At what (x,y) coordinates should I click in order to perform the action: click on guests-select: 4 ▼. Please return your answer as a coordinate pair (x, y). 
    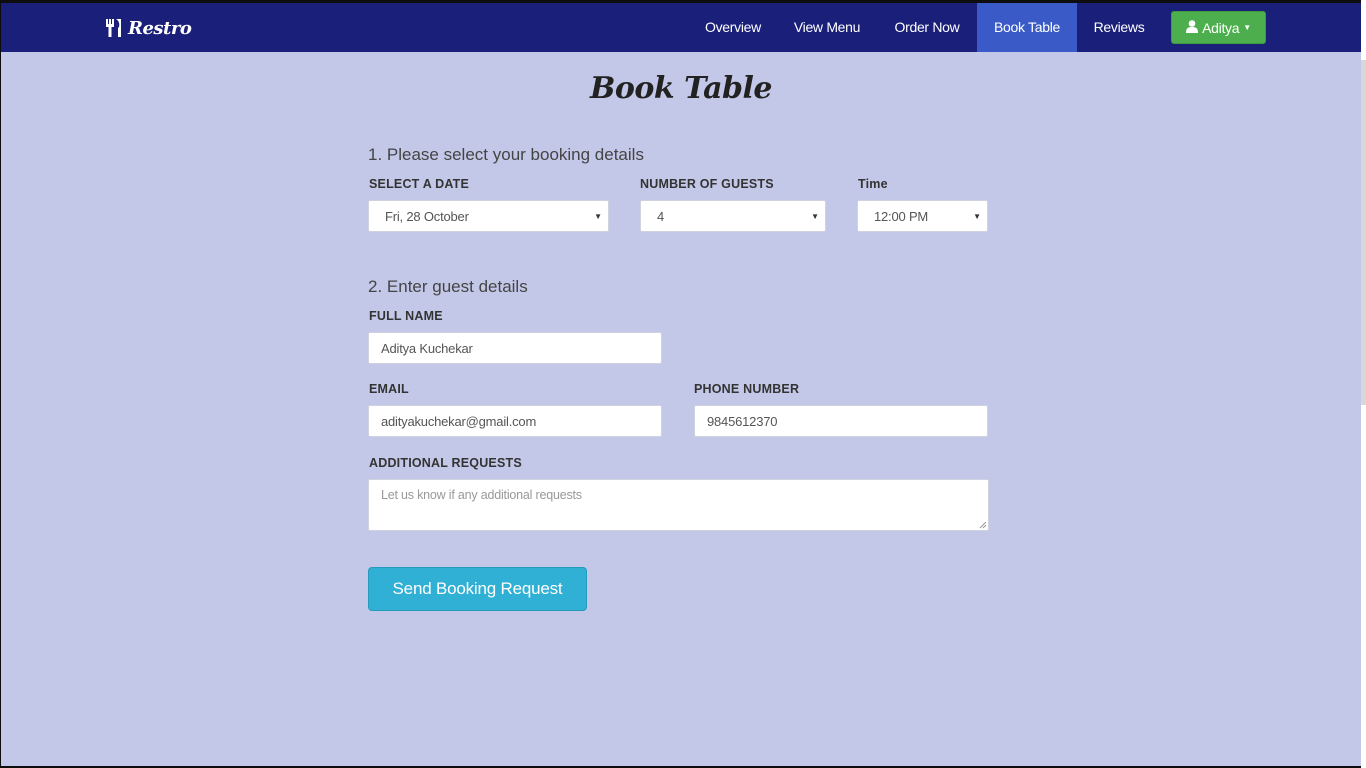
    Looking at the image, I should click on (733, 216).